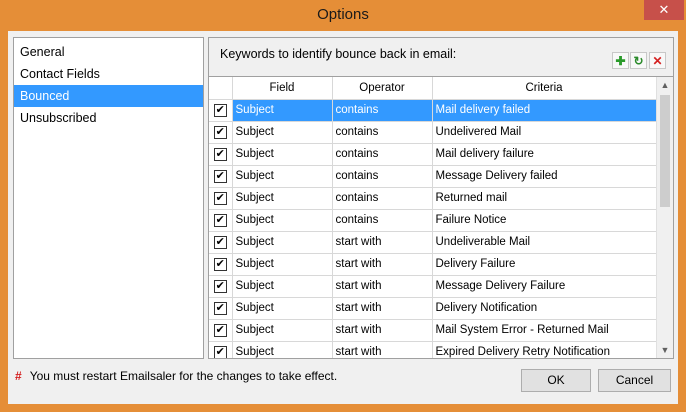 The height and width of the screenshot is (412, 686). Describe the element at coordinates (665, 85) in the screenshot. I see `scroll-up-icon: ▲` at that location.